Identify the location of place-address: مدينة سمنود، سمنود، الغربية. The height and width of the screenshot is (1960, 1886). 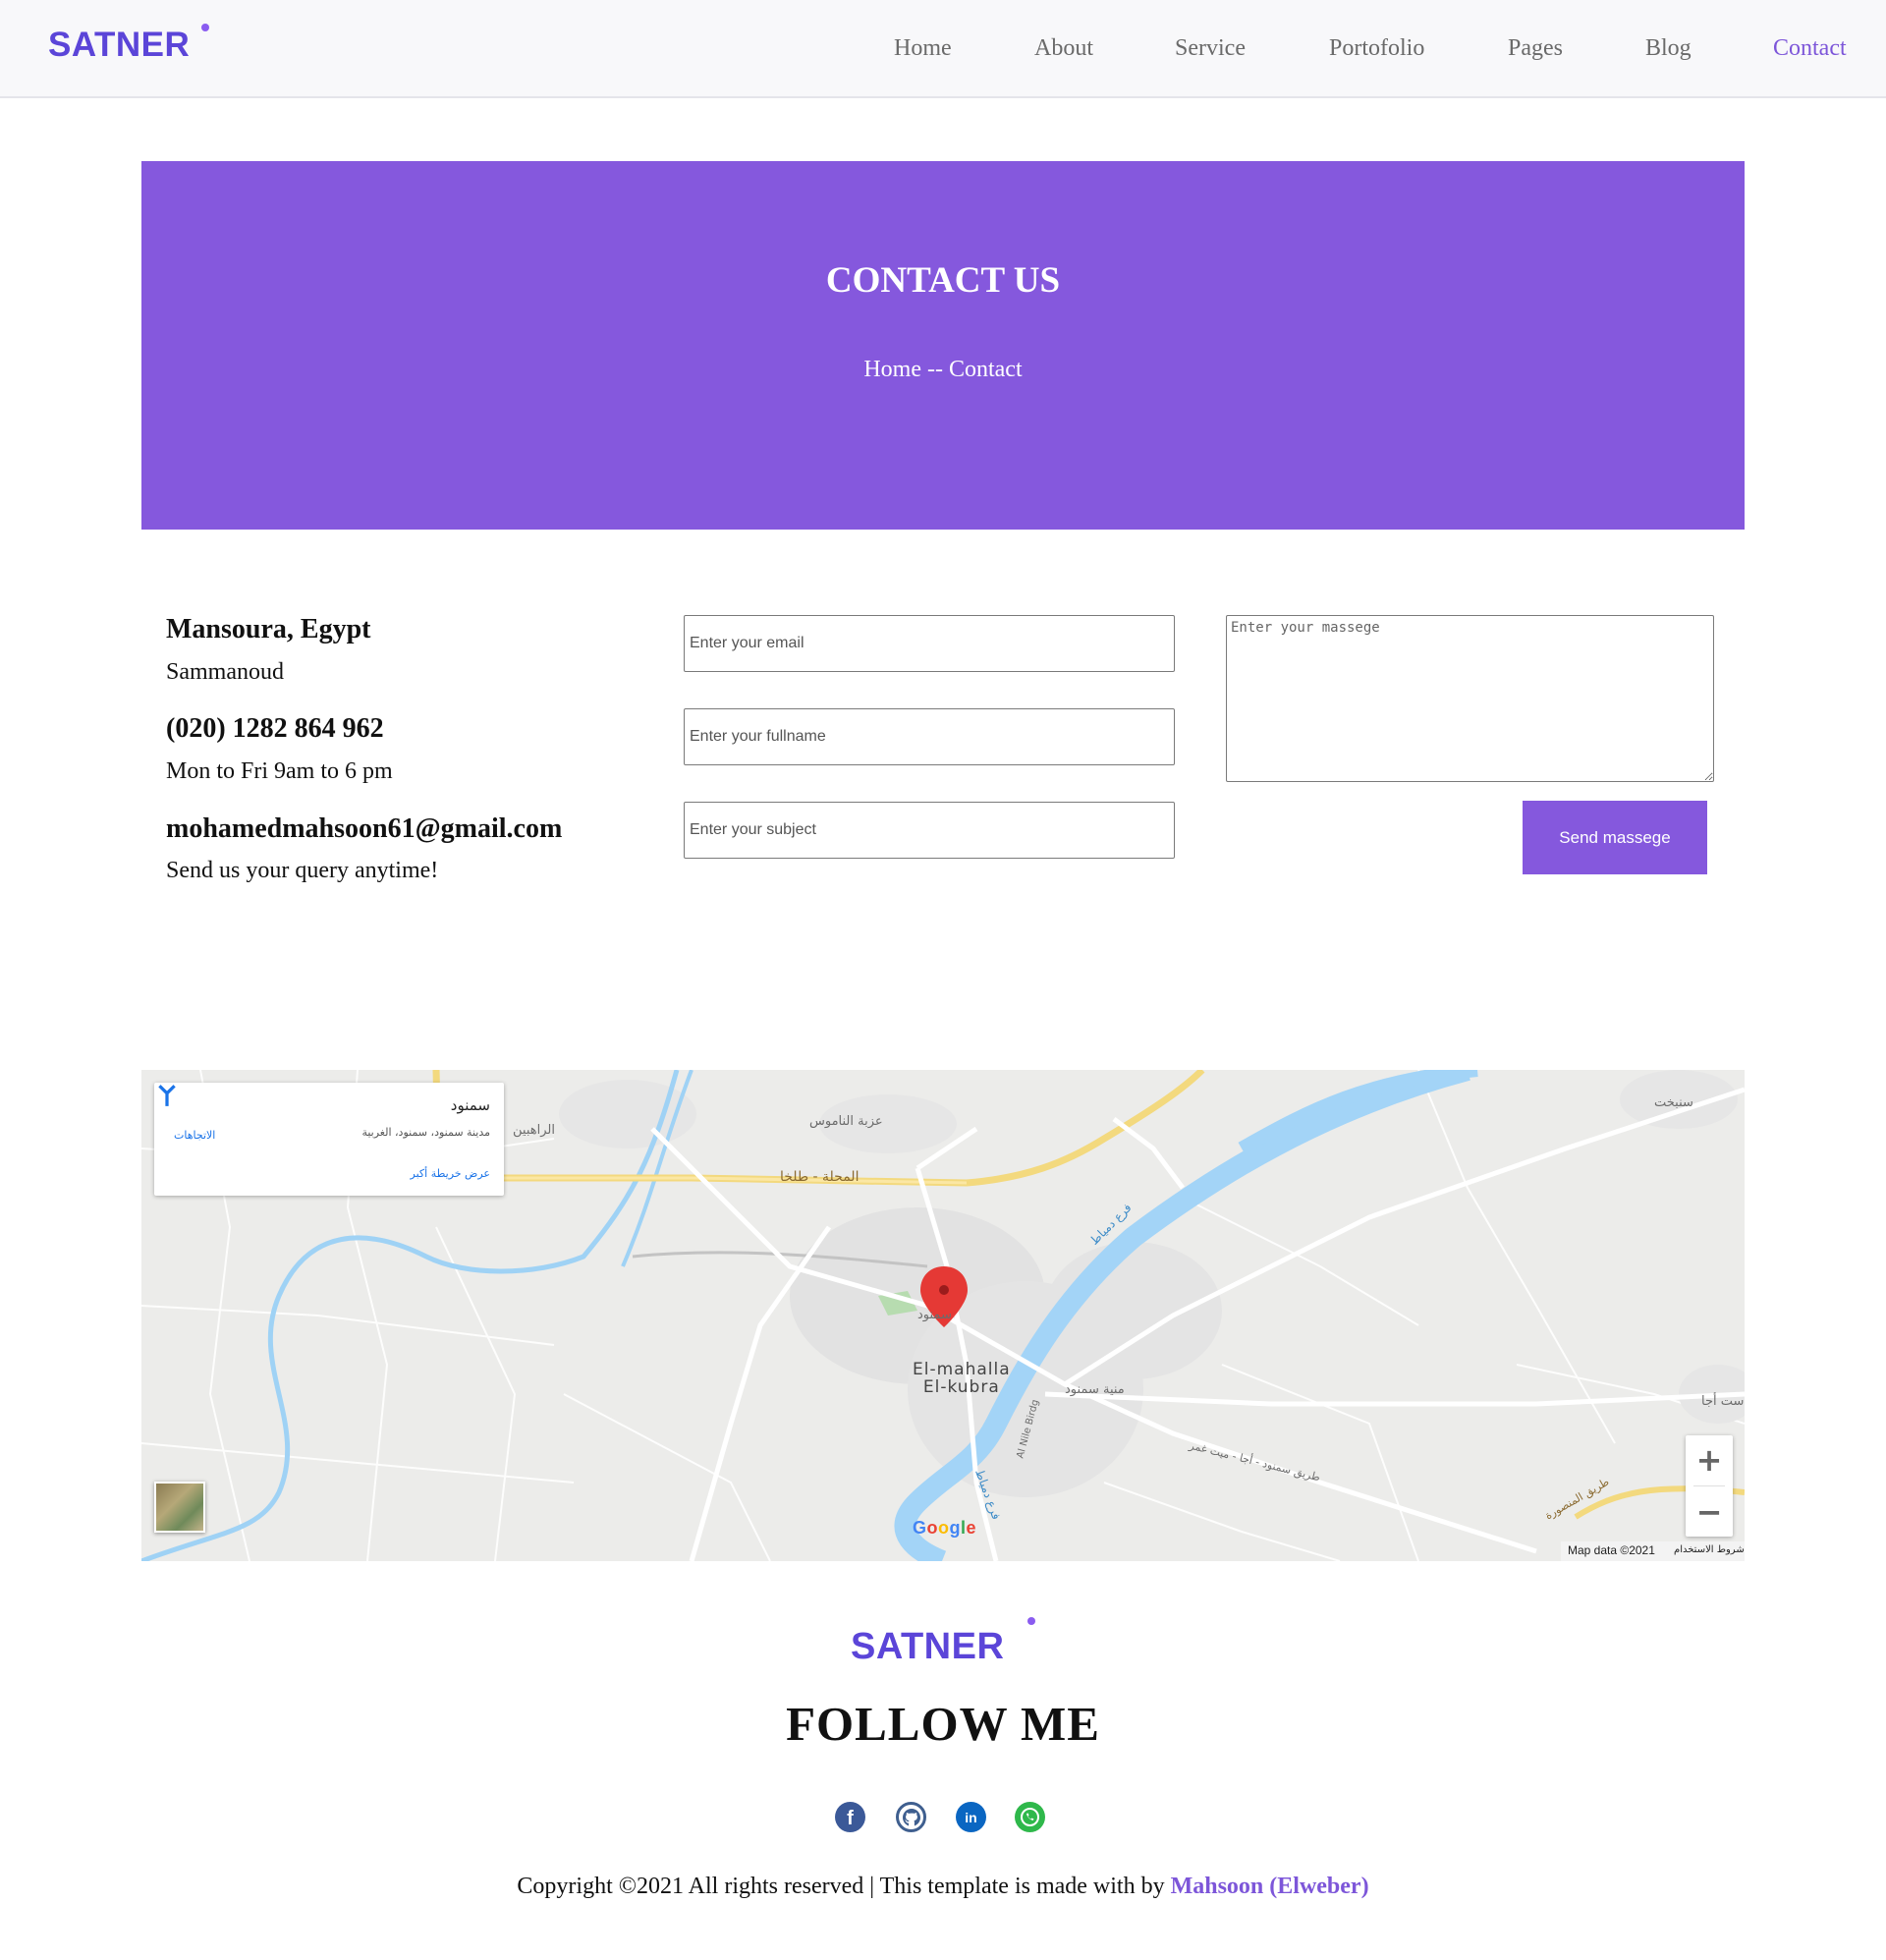
(425, 1132).